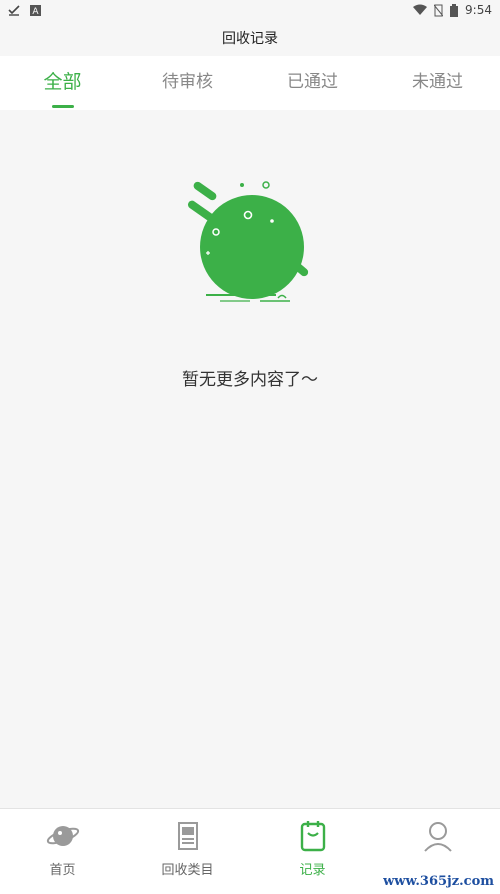  What do you see at coordinates (478, 10) in the screenshot?
I see `status-time: 9:54` at bounding box center [478, 10].